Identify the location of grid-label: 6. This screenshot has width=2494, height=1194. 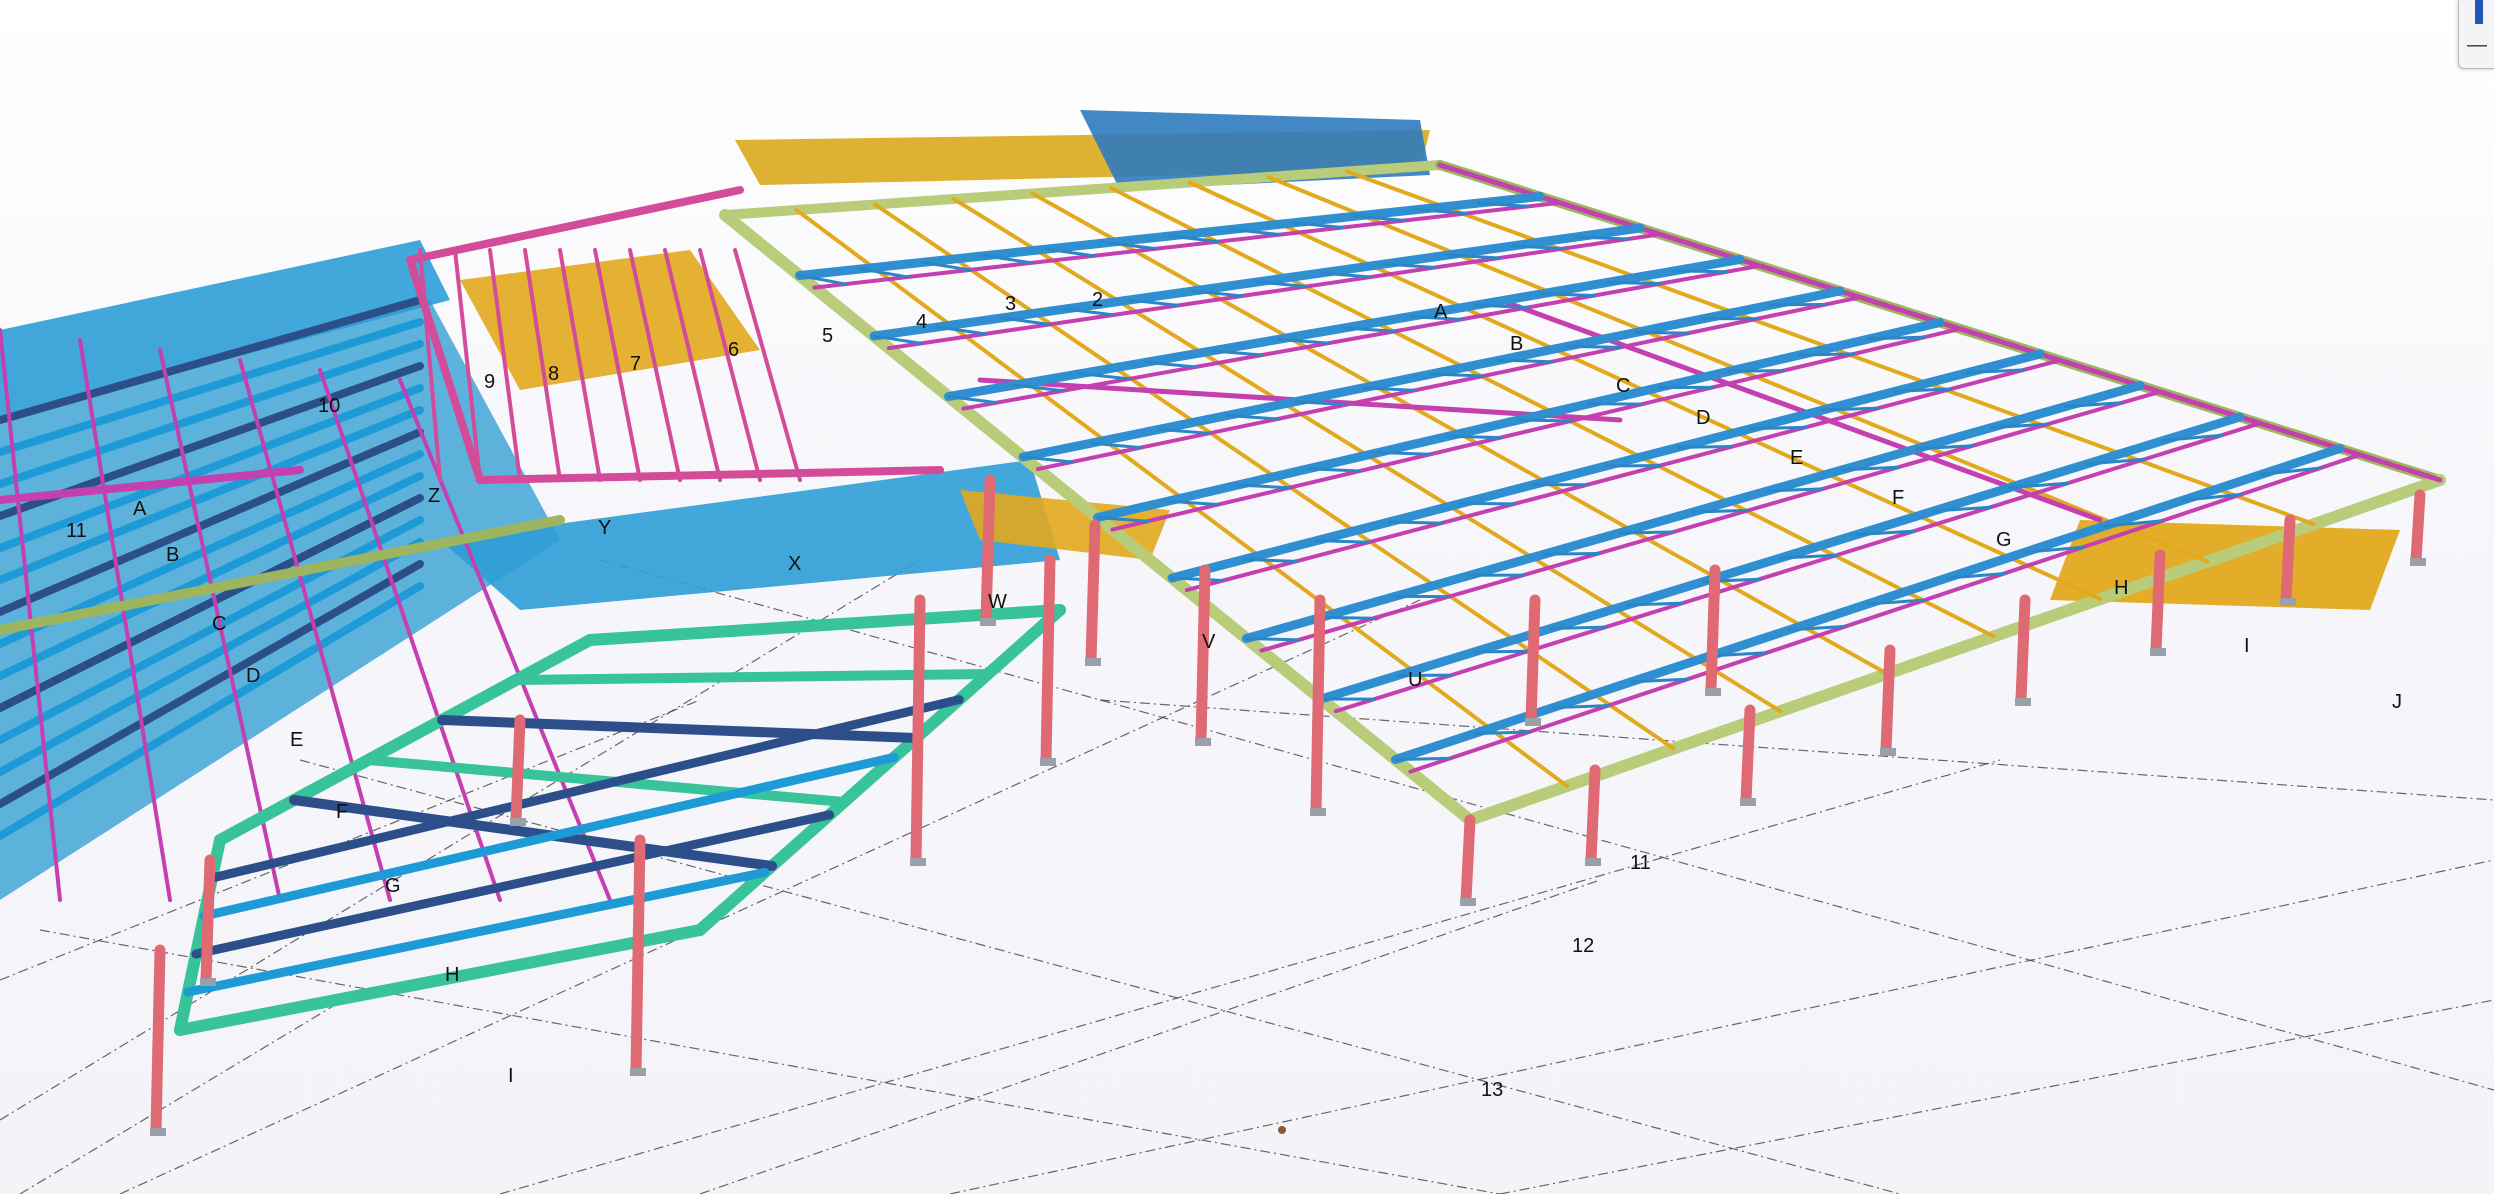
(733, 350).